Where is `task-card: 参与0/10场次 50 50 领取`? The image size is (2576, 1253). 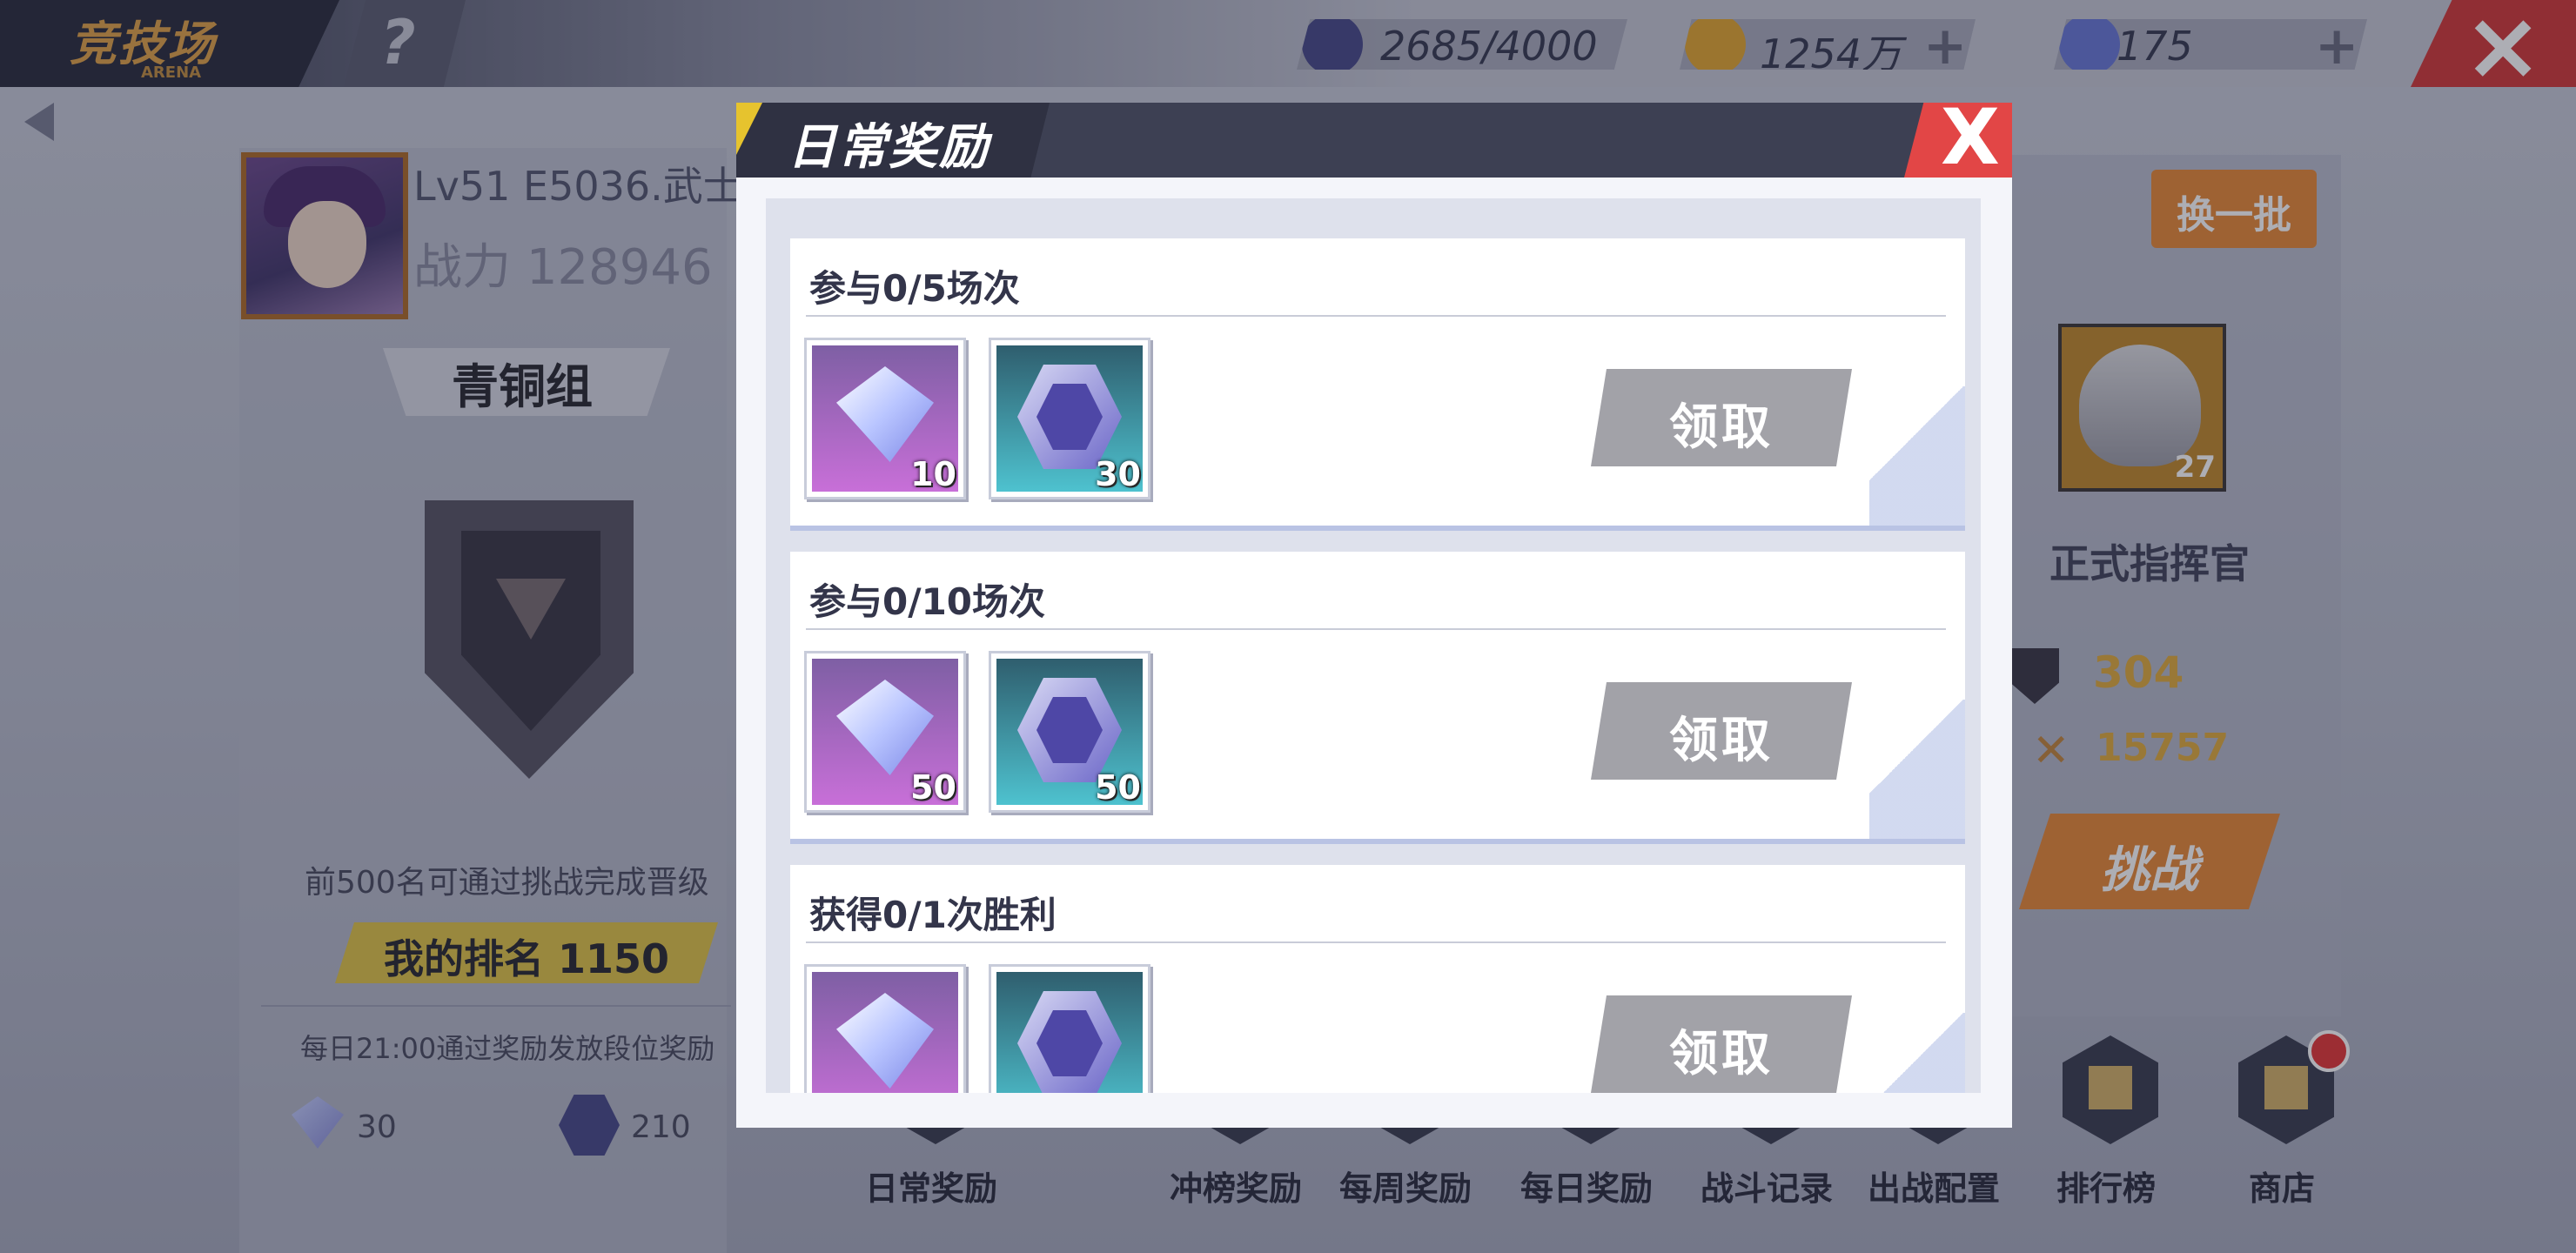
task-card: 参与0/10场次 50 50 领取 is located at coordinates (1377, 695).